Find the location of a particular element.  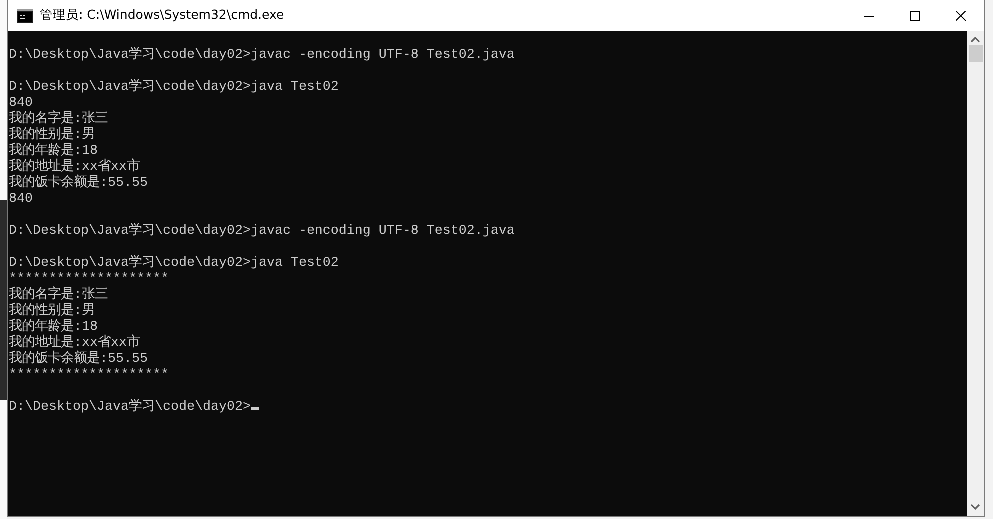

scroll-down-icon is located at coordinates (975, 507).